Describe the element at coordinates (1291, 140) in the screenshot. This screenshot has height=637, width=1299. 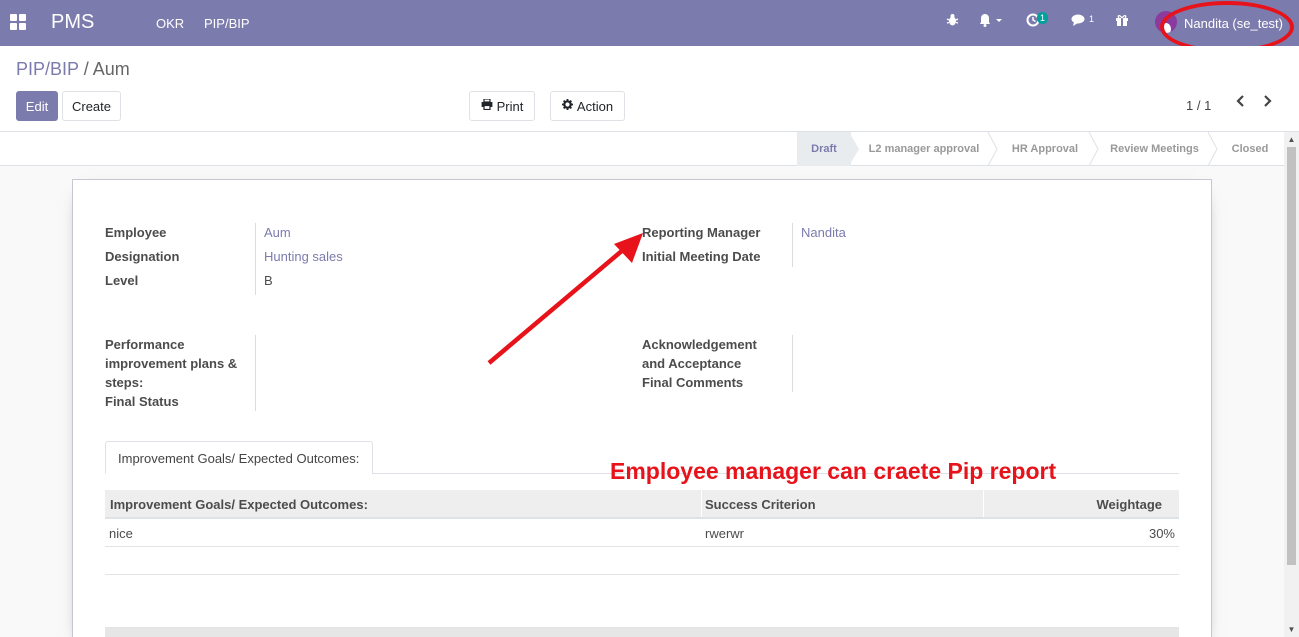
I see `scroll-up-icon: ▲` at that location.